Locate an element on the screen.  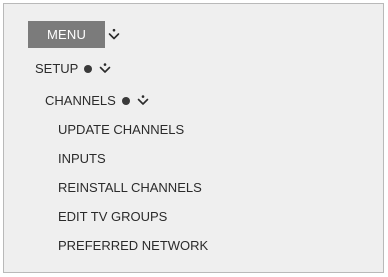
menu-item-inputs: INPUTS is located at coordinates (82, 159).